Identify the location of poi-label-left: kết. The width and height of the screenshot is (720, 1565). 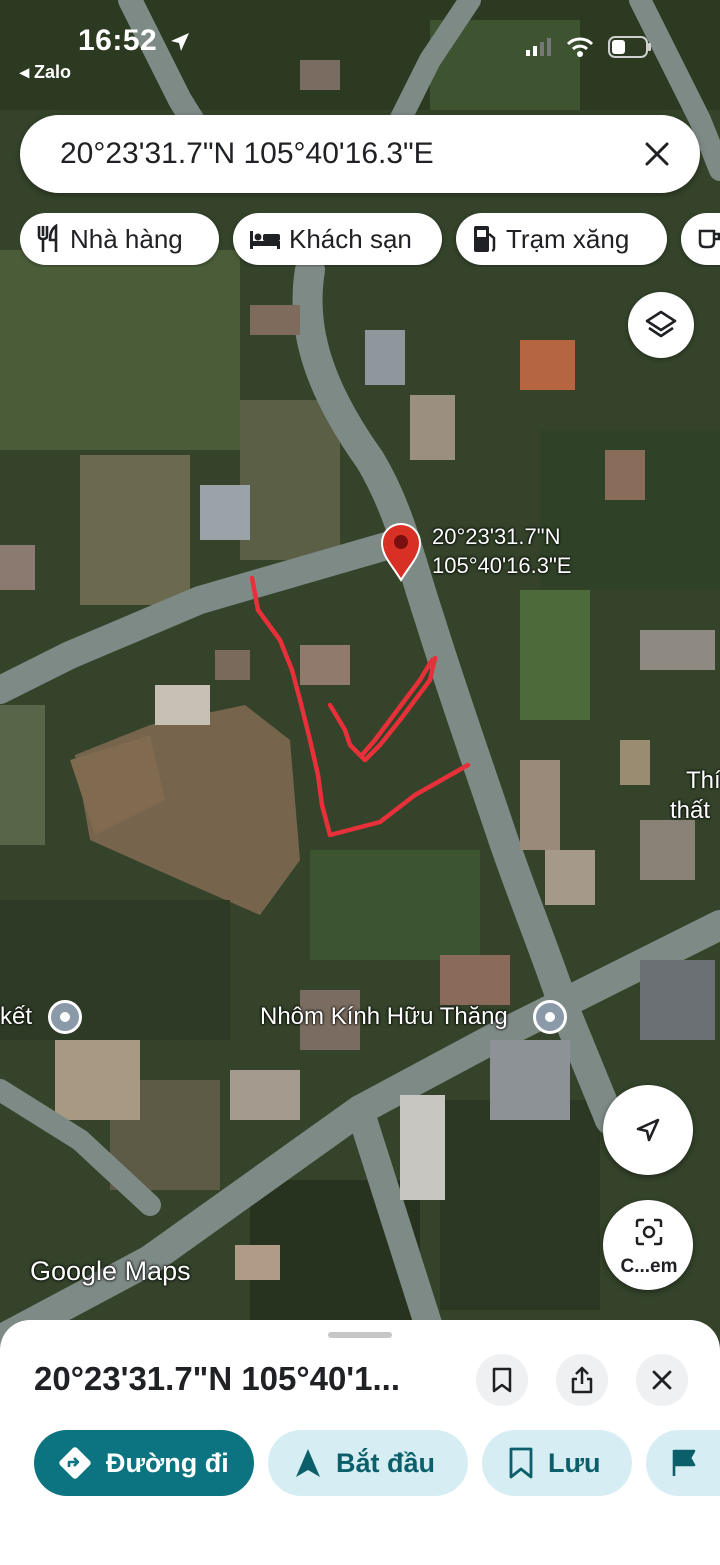
(16, 1017).